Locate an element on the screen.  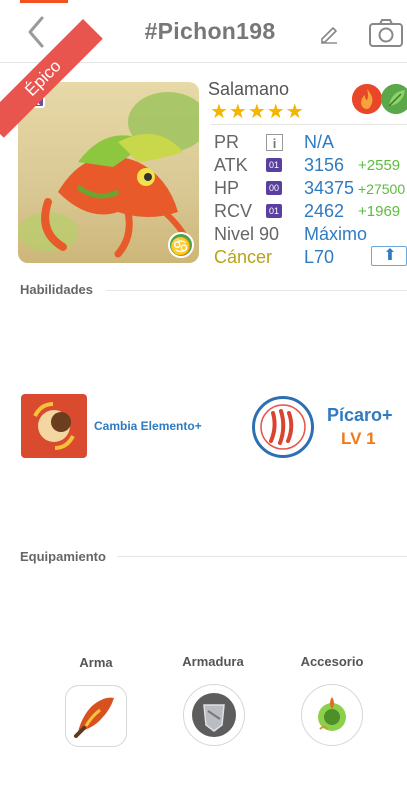
accesorio-slot is located at coordinates (332, 715).